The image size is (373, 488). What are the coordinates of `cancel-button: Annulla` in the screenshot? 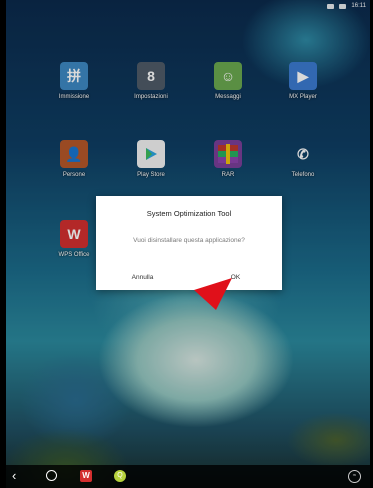 It's located at (142, 278).